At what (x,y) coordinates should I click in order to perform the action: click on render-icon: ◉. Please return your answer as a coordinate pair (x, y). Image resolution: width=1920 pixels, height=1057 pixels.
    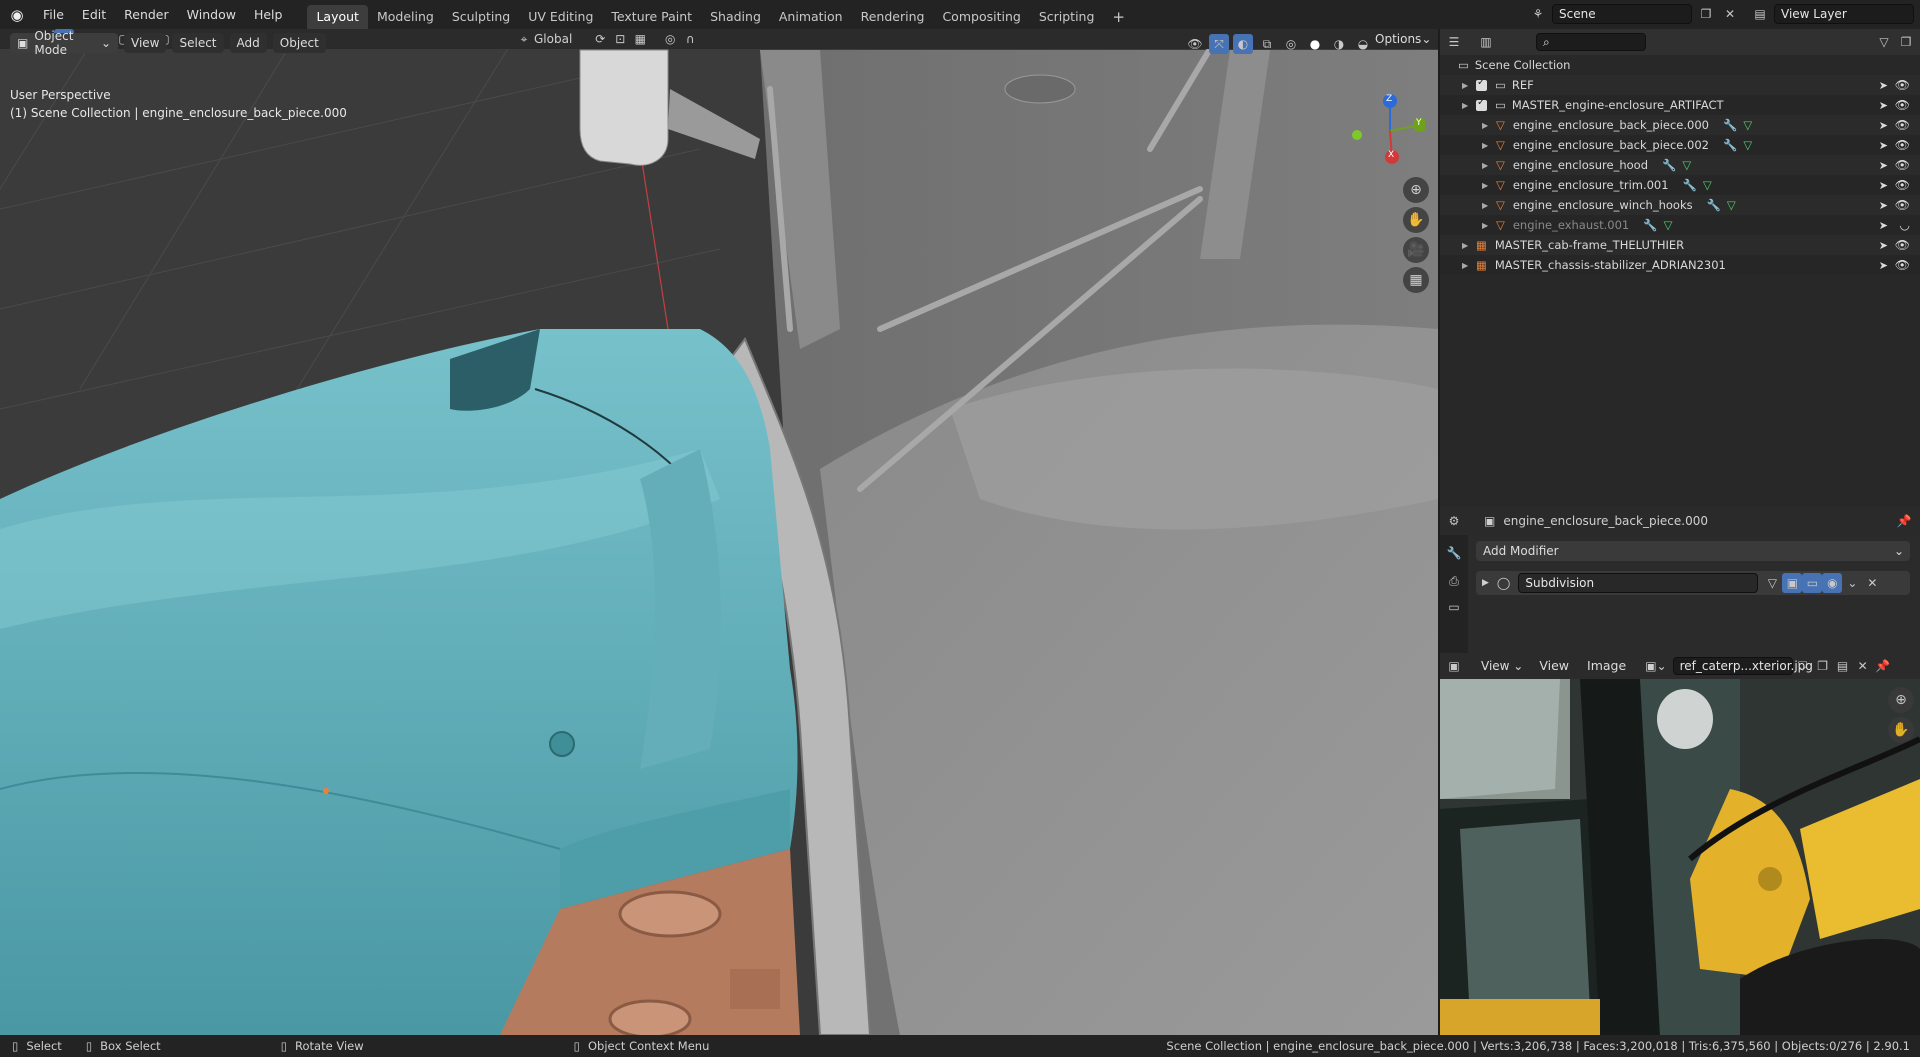
    Looking at the image, I should click on (1832, 583).